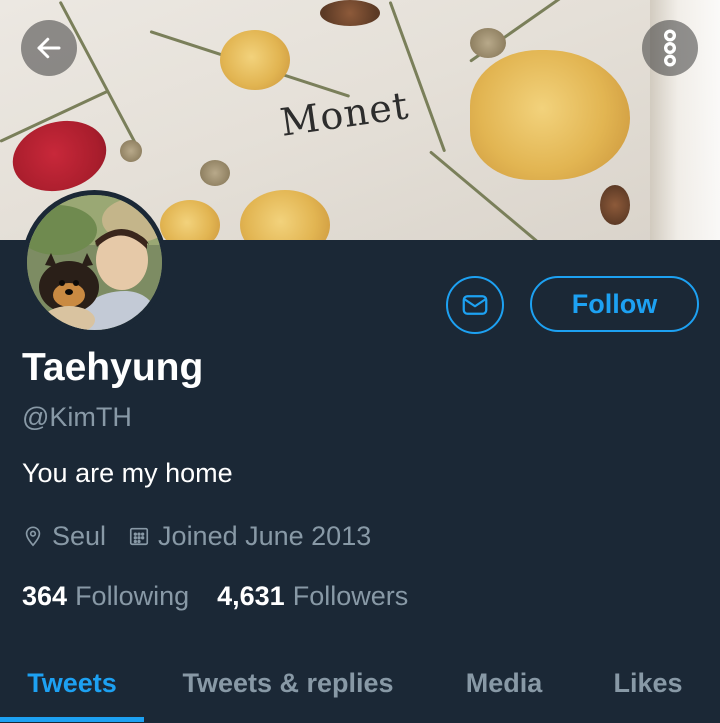 This screenshot has width=720, height=723. I want to click on profile-joined-date: Joined June 2013, so click(265, 535).